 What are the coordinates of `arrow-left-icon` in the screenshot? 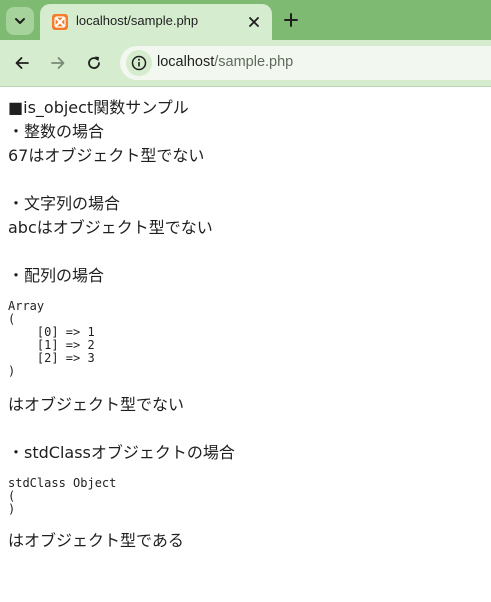 It's located at (22, 63).